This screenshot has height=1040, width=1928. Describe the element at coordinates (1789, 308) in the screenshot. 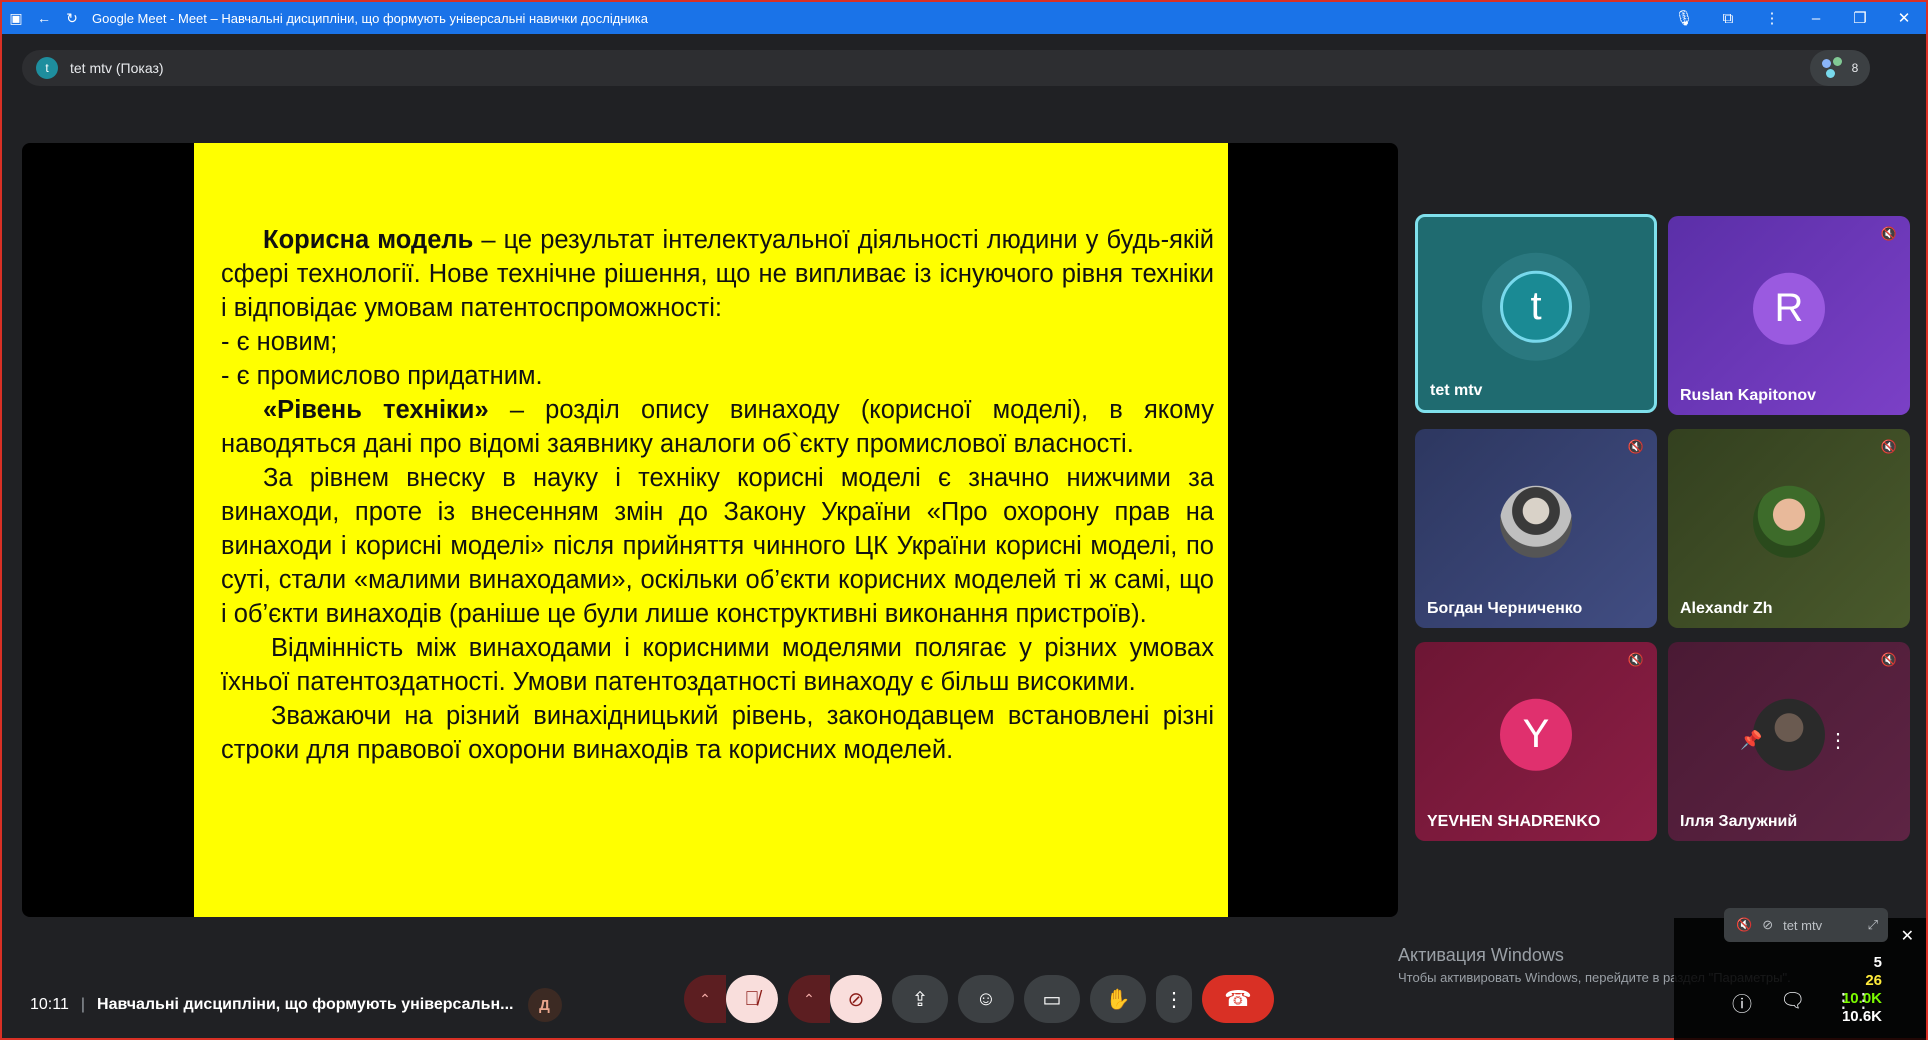

I see `avatar: R` at that location.